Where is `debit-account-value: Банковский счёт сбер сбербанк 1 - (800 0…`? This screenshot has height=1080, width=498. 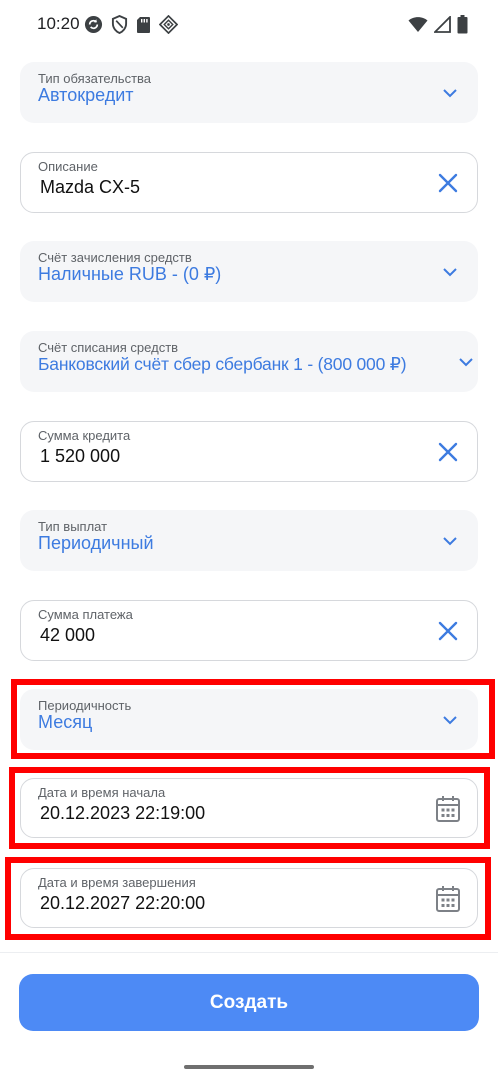
debit-account-value: Банковский счёт сбер сбербанк 1 - (800 0… is located at coordinates (222, 364).